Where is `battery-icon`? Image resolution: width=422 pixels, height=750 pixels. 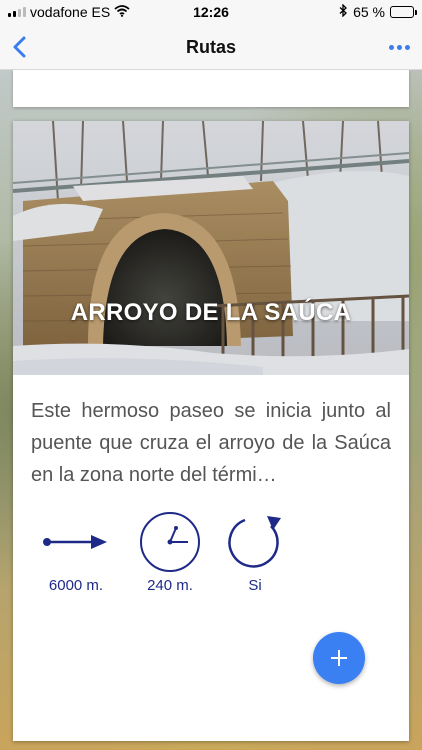
battery-icon is located at coordinates (403, 12).